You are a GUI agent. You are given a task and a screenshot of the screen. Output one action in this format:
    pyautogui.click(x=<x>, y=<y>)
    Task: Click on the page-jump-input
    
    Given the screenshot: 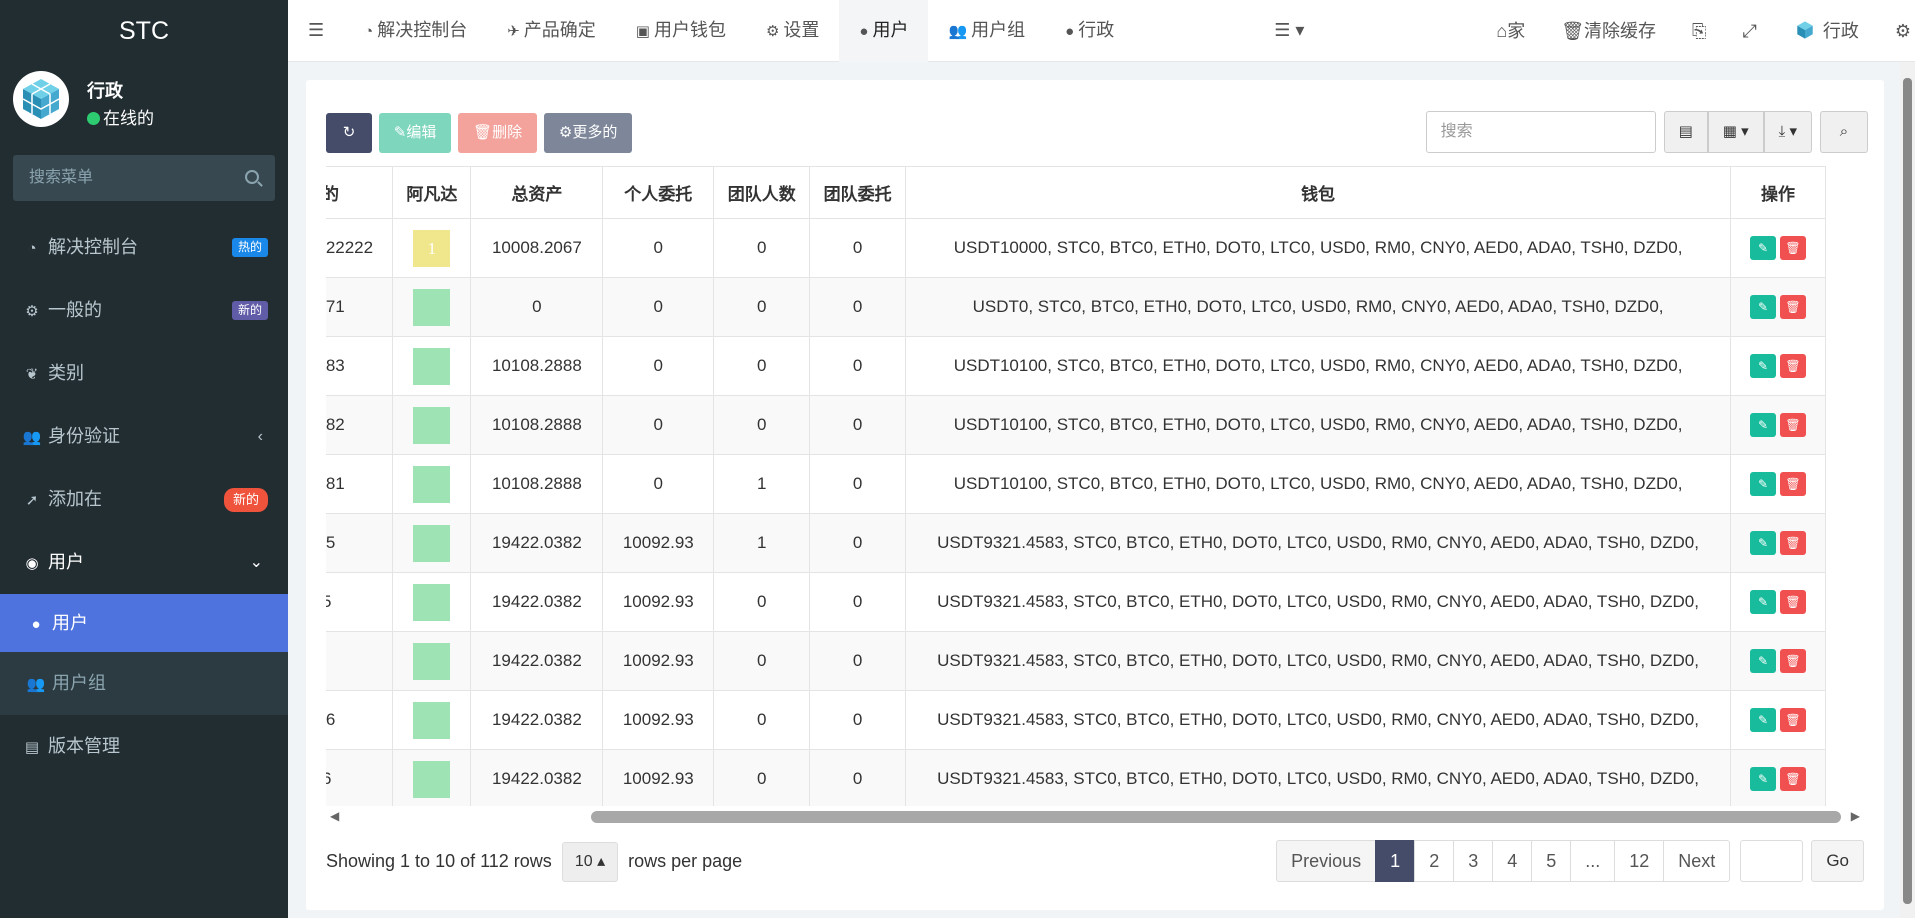 What is the action you would take?
    pyautogui.click(x=1772, y=861)
    